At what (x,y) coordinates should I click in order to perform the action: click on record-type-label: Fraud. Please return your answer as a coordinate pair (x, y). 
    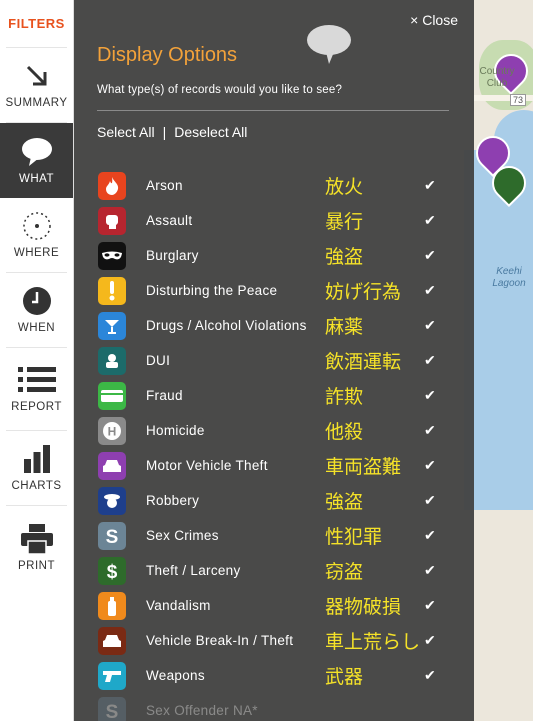
    Looking at the image, I should click on (164, 395).